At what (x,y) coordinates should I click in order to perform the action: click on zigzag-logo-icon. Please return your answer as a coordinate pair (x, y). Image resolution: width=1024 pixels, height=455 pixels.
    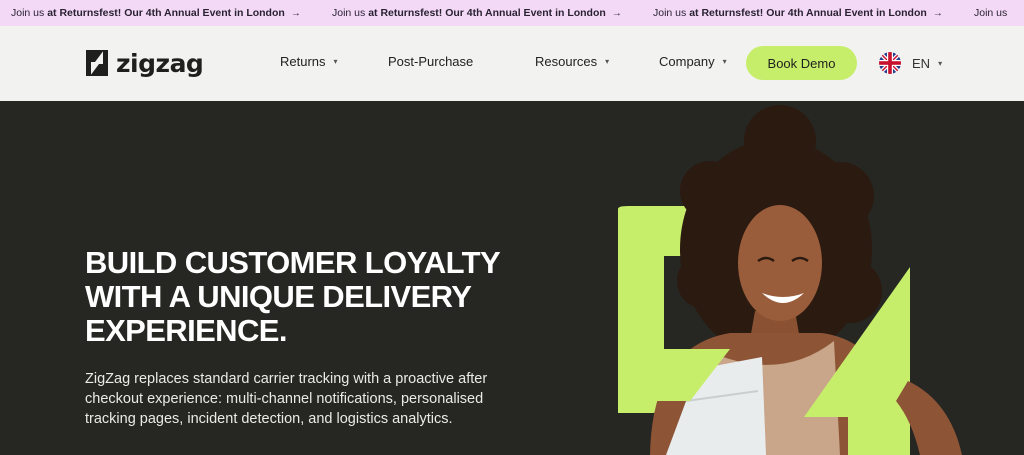
    Looking at the image, I should click on (97, 63).